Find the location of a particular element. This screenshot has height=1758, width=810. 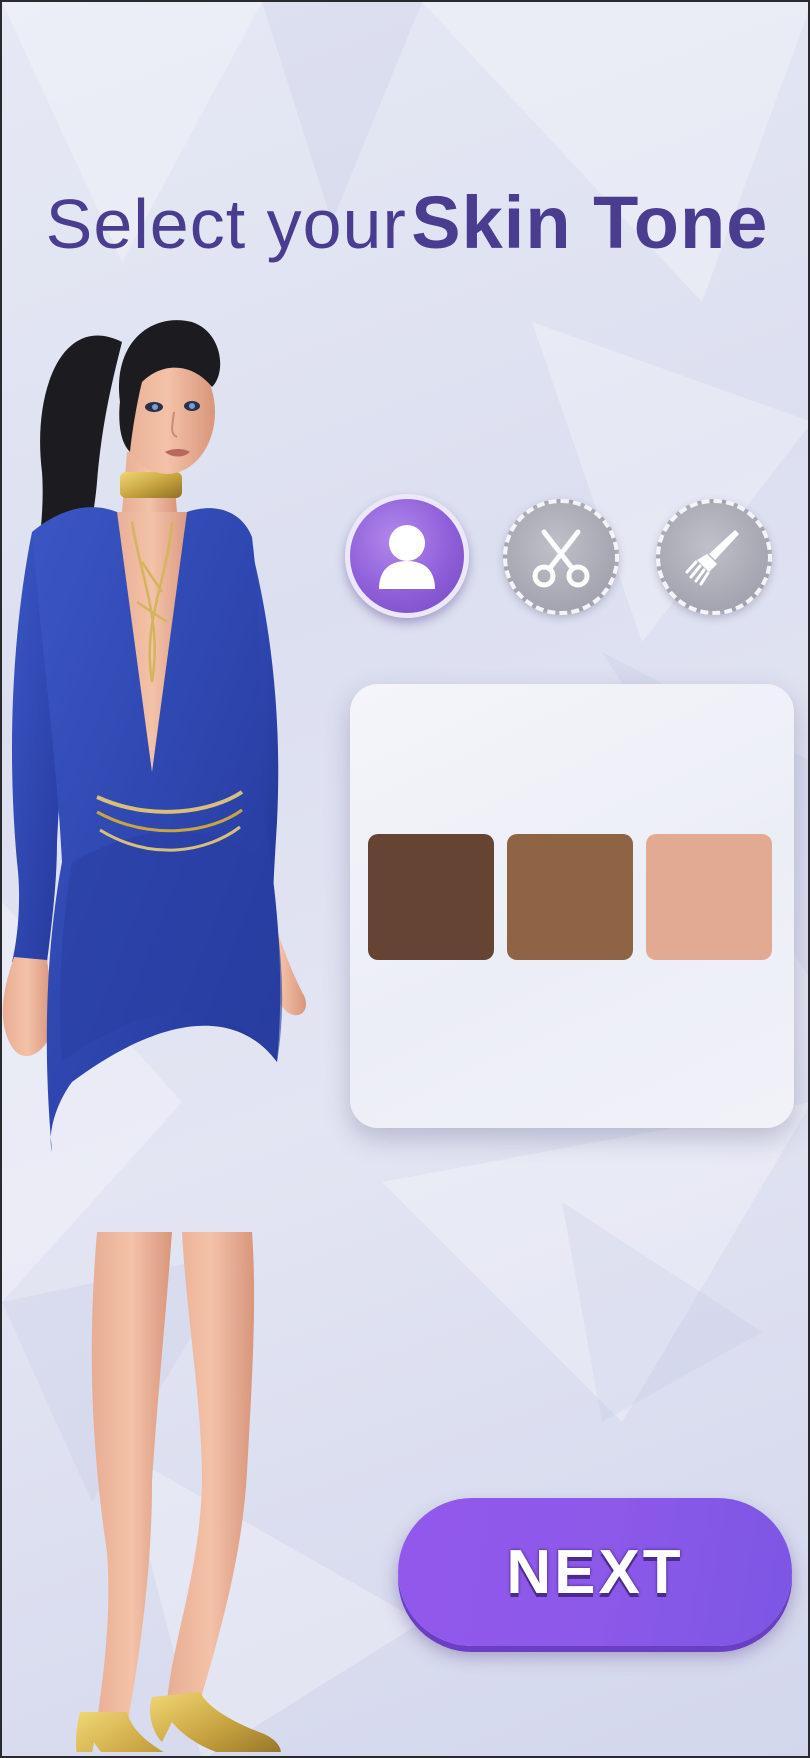

scissors-icon is located at coordinates (561, 558).